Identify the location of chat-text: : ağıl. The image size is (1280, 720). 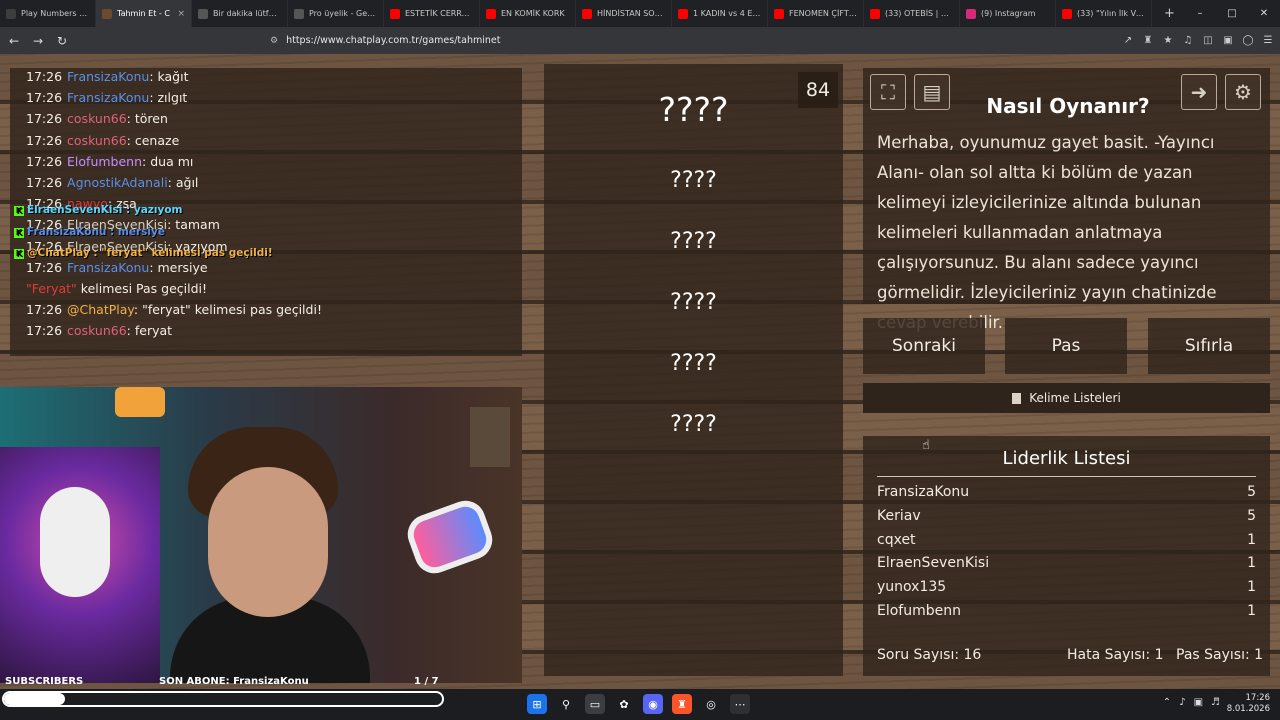
(183, 182).